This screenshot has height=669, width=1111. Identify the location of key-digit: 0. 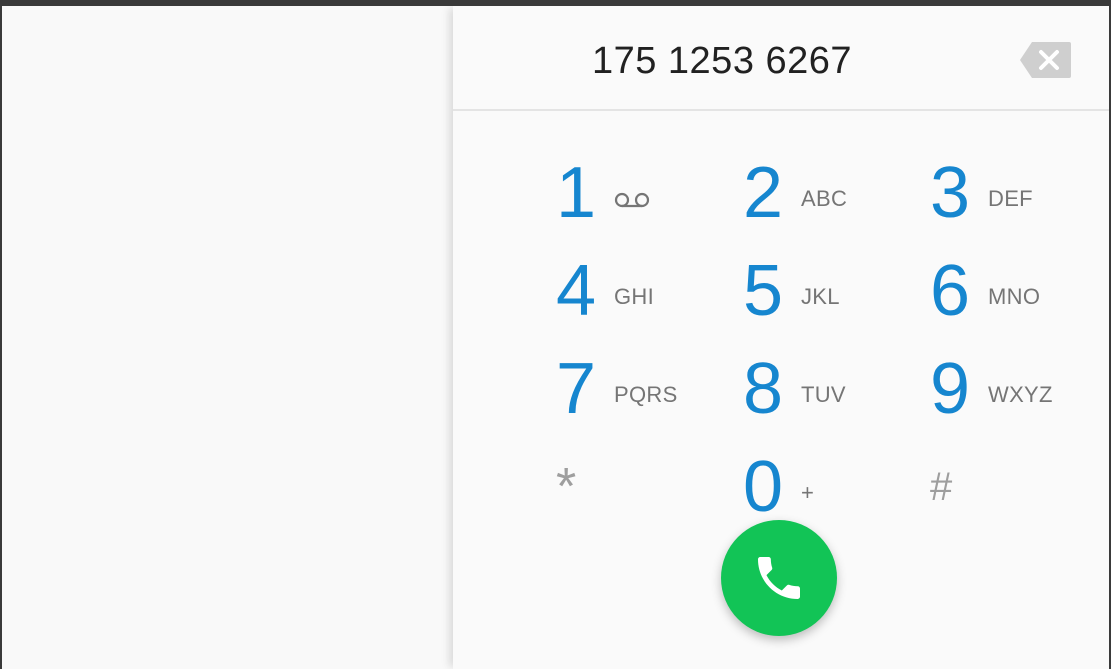
(763, 487).